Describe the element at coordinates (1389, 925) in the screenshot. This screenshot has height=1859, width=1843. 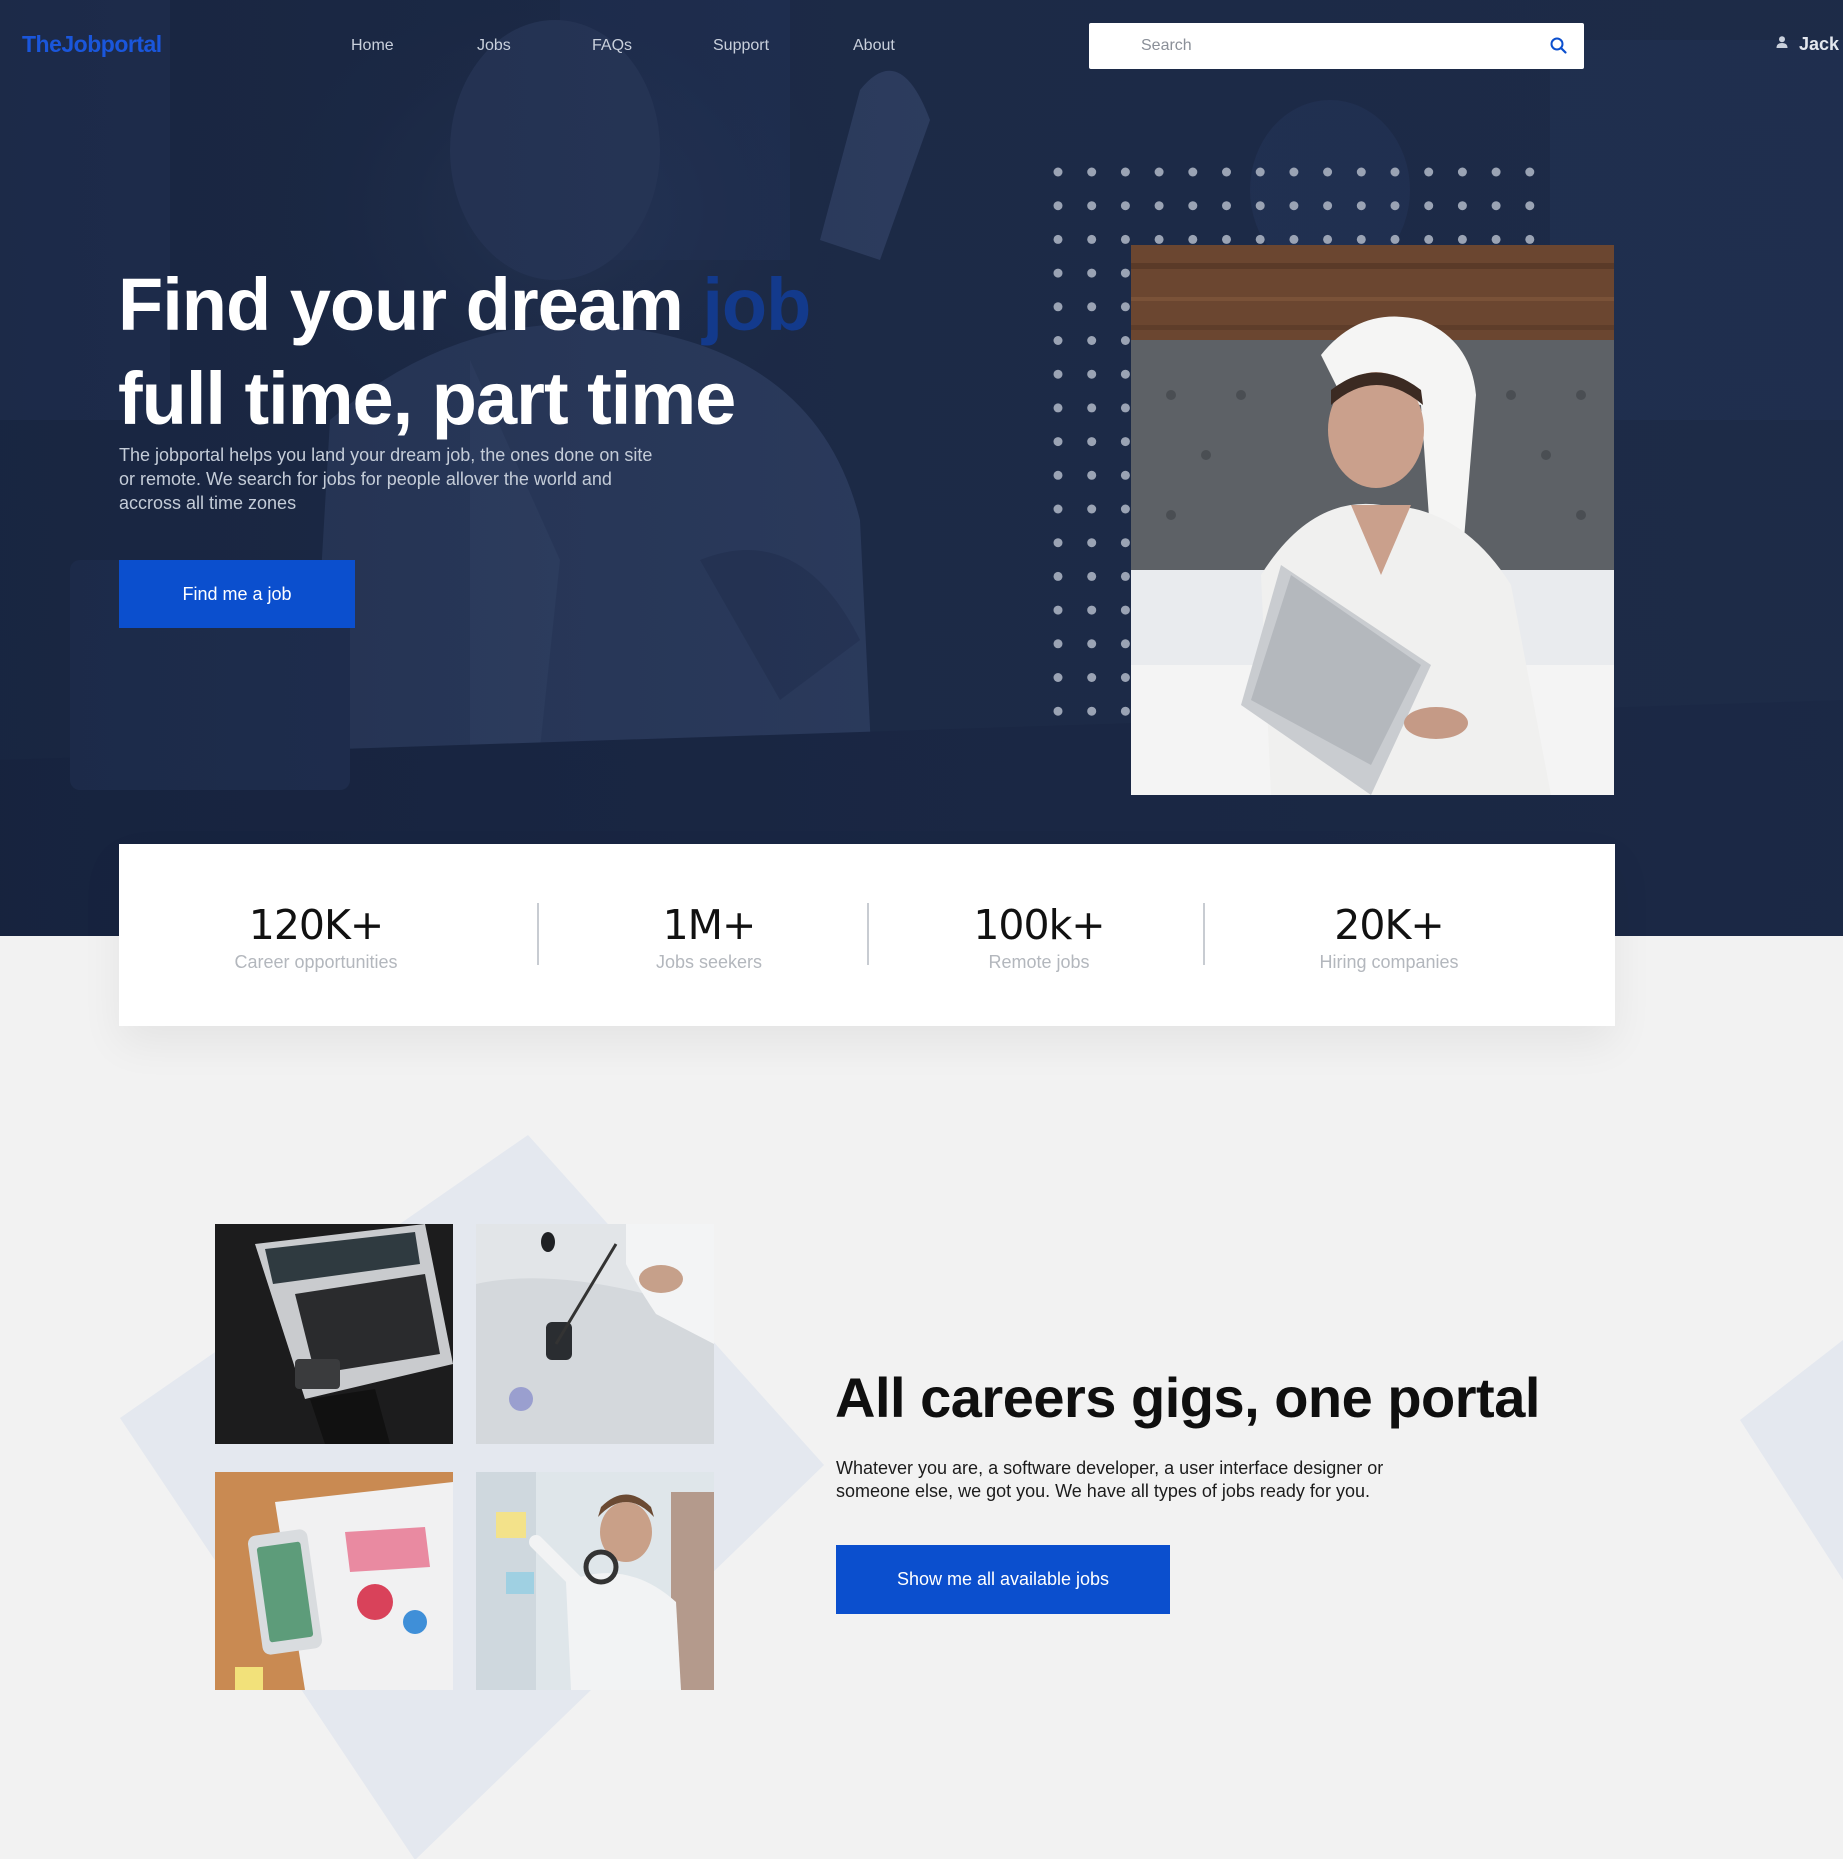
I see `stat-value: 20K+` at that location.